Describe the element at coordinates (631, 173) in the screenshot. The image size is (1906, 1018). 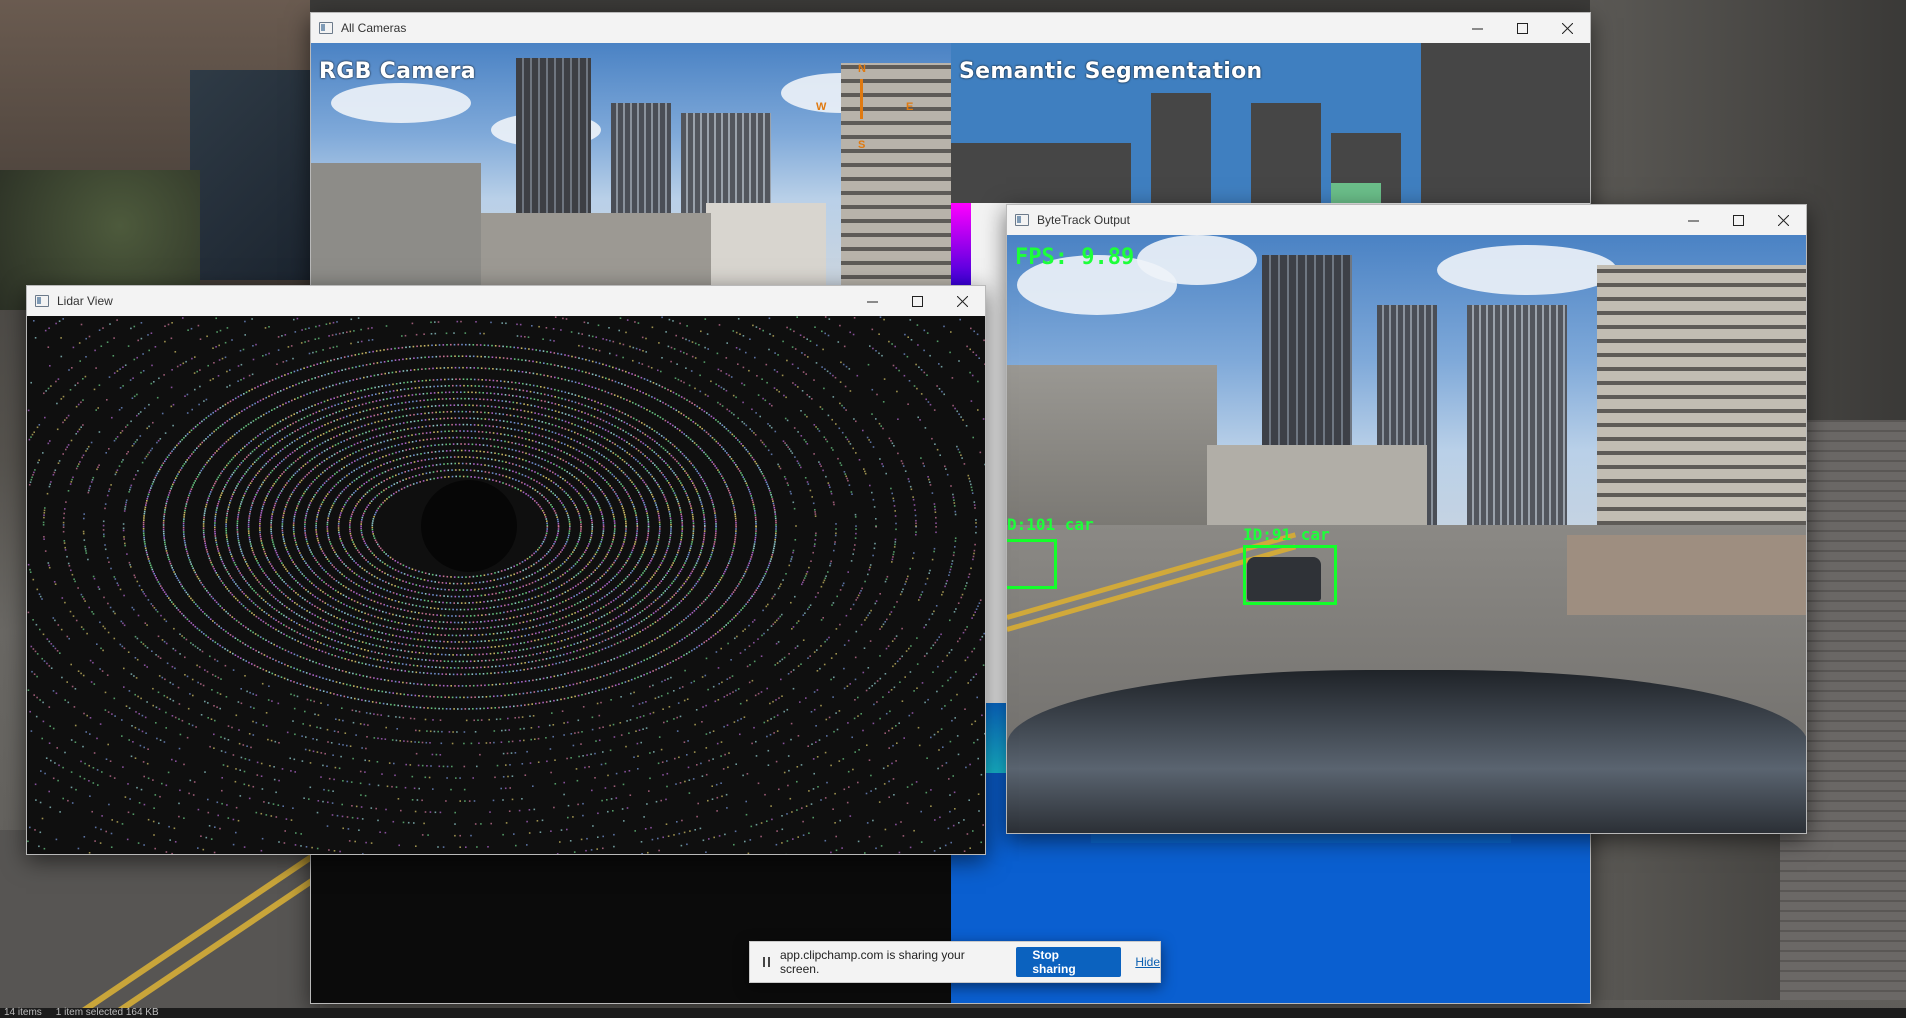
I see `rgb-camera-pane: N W E S RGB Camera` at that location.